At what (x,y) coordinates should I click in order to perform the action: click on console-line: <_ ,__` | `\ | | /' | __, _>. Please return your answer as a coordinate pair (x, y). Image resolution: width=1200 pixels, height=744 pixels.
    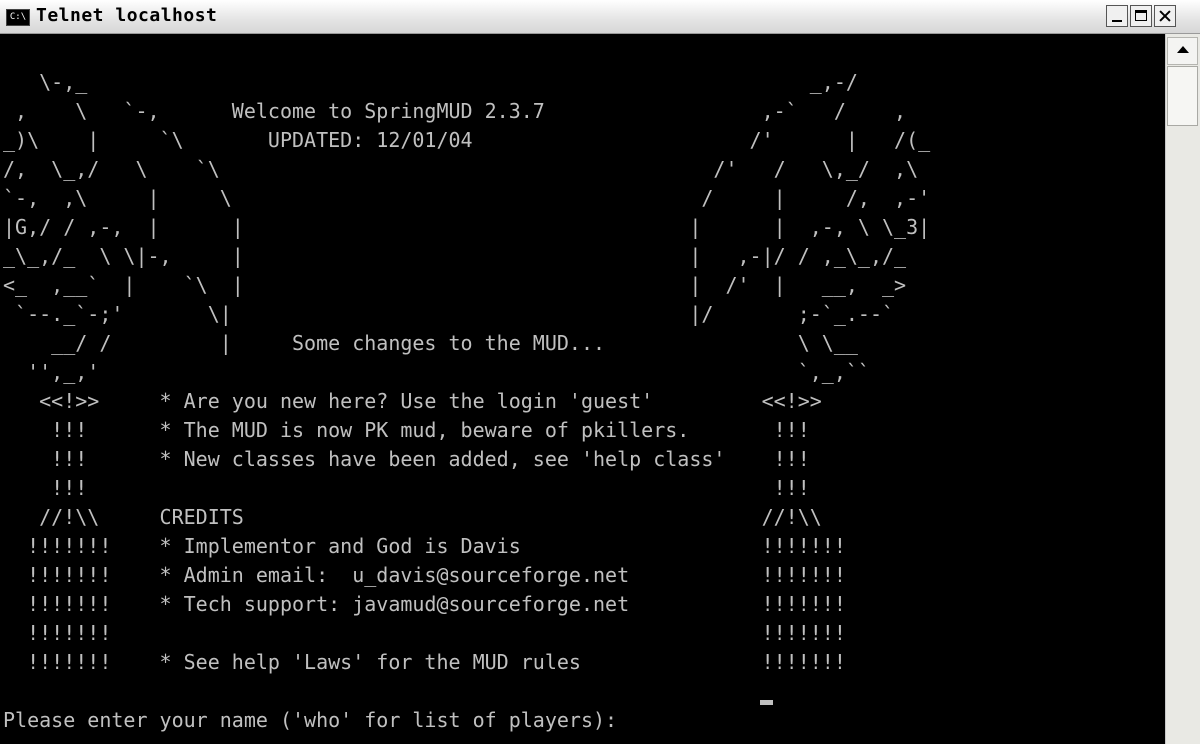
    Looking at the image, I should click on (455, 285).